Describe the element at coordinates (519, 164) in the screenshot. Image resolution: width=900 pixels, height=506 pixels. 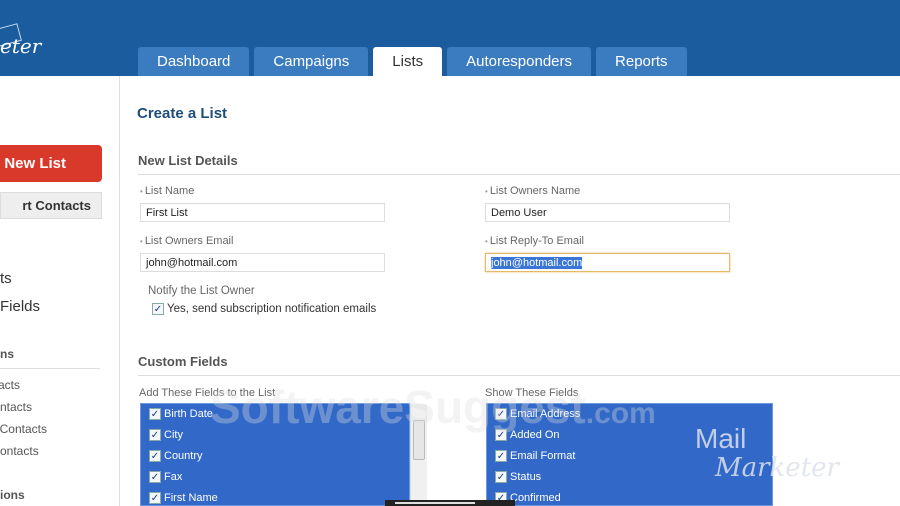
I see `section-heading: New List Details` at that location.